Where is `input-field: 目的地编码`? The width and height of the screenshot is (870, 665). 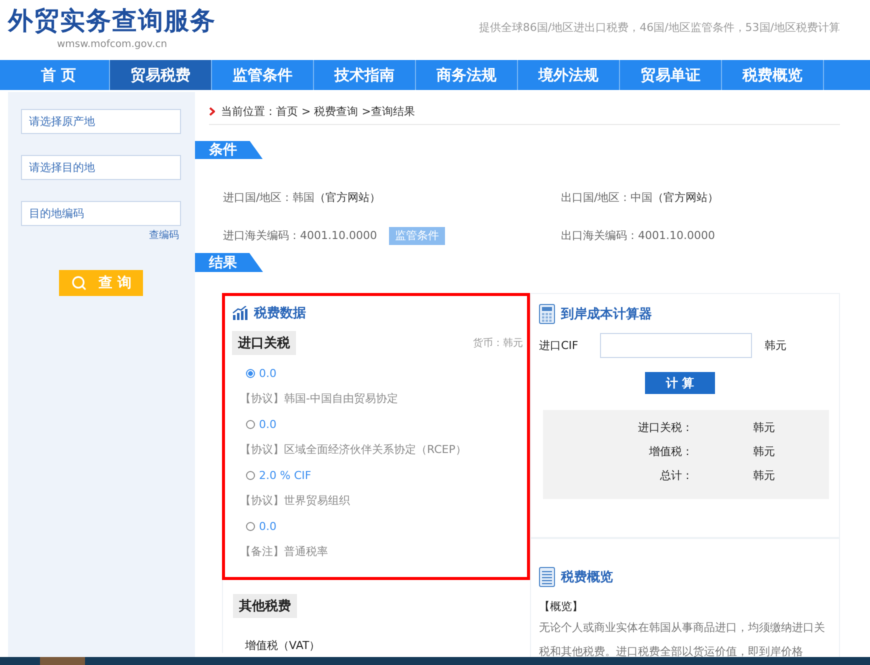
input-field: 目的地编码 is located at coordinates (101, 213).